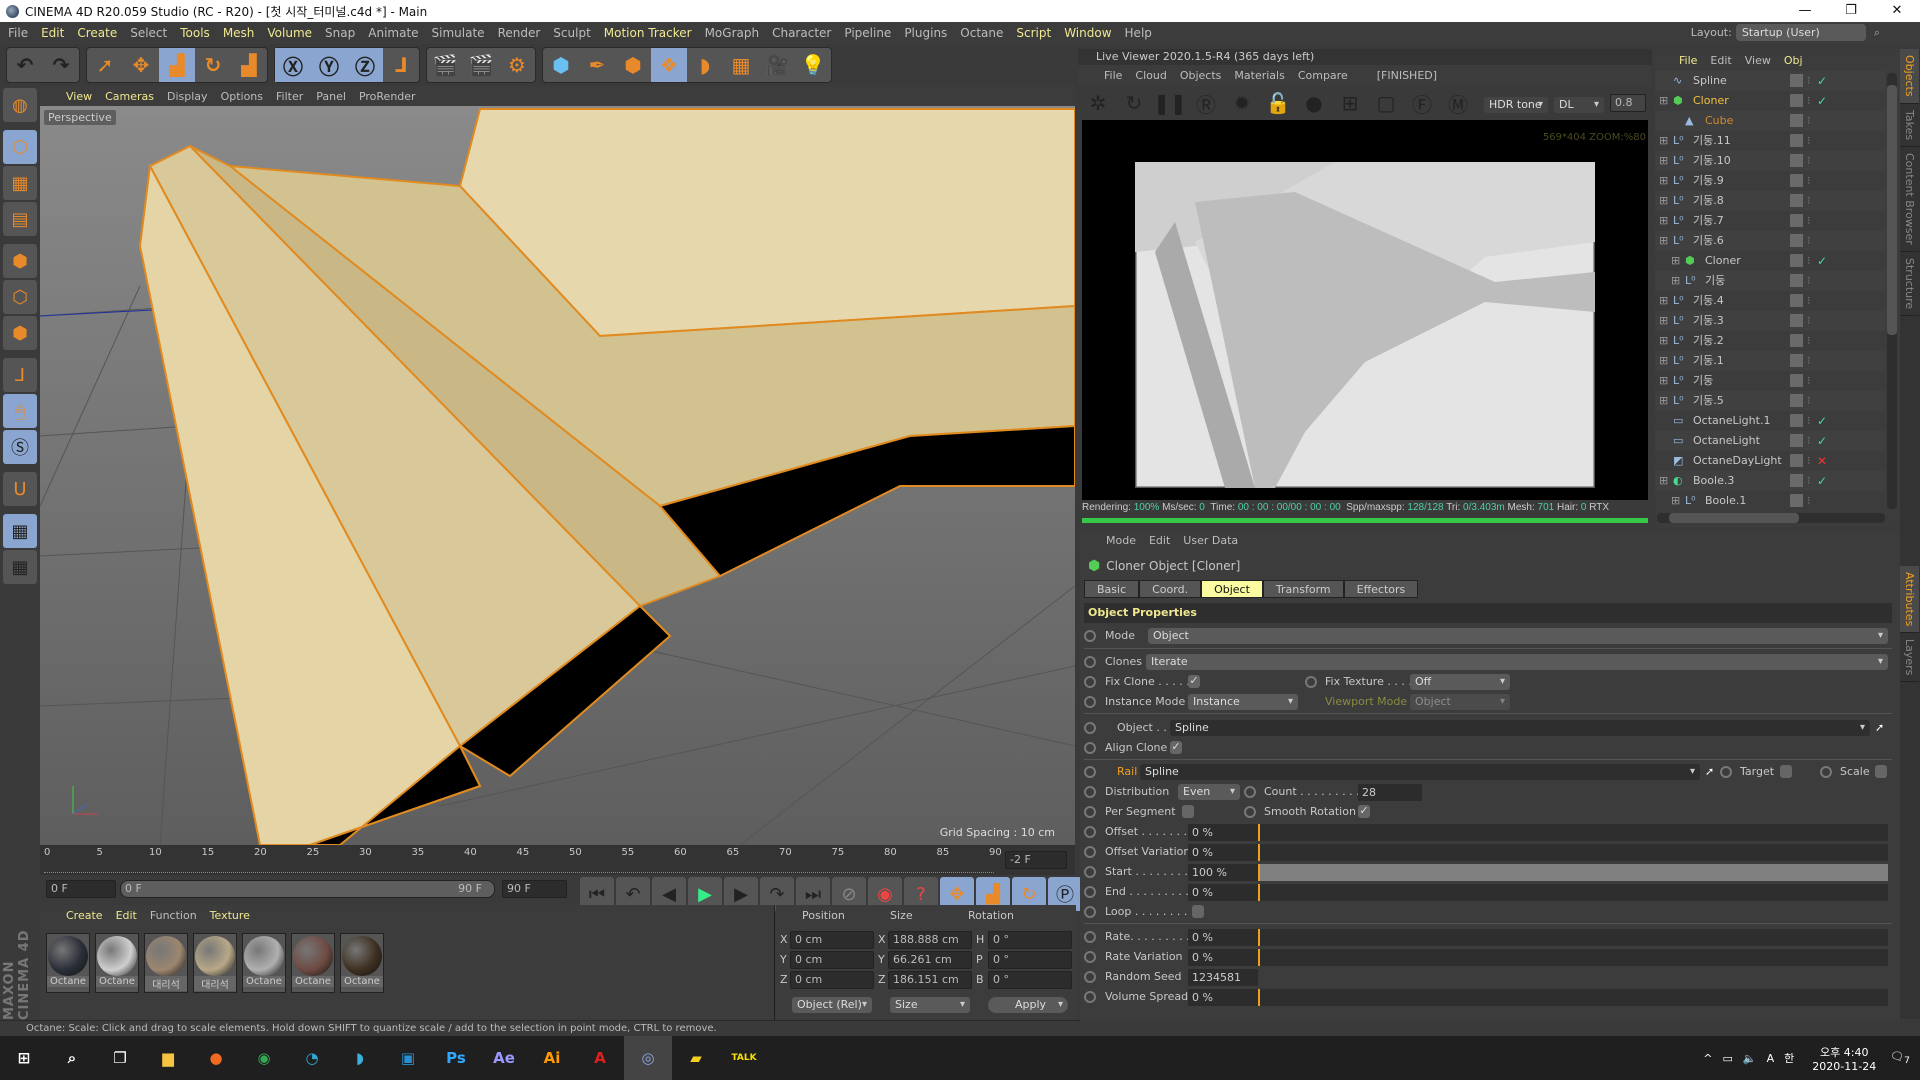  I want to click on object-link-field: Spline, so click(1520, 728).